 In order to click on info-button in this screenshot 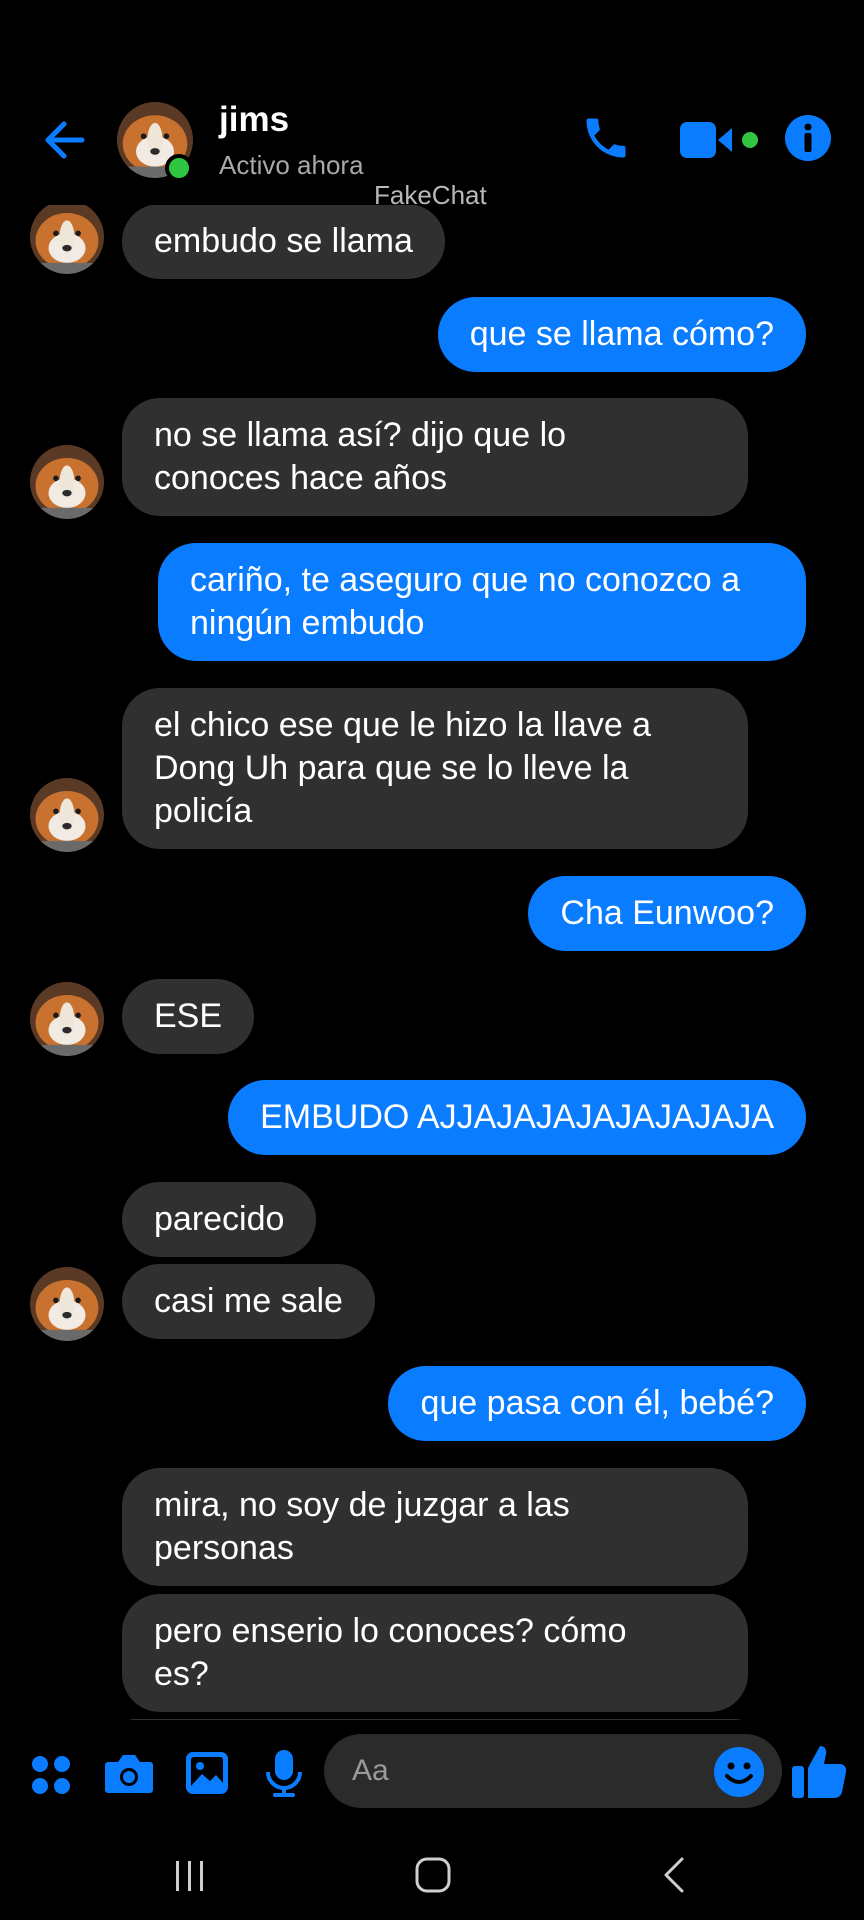, I will do `click(808, 140)`.